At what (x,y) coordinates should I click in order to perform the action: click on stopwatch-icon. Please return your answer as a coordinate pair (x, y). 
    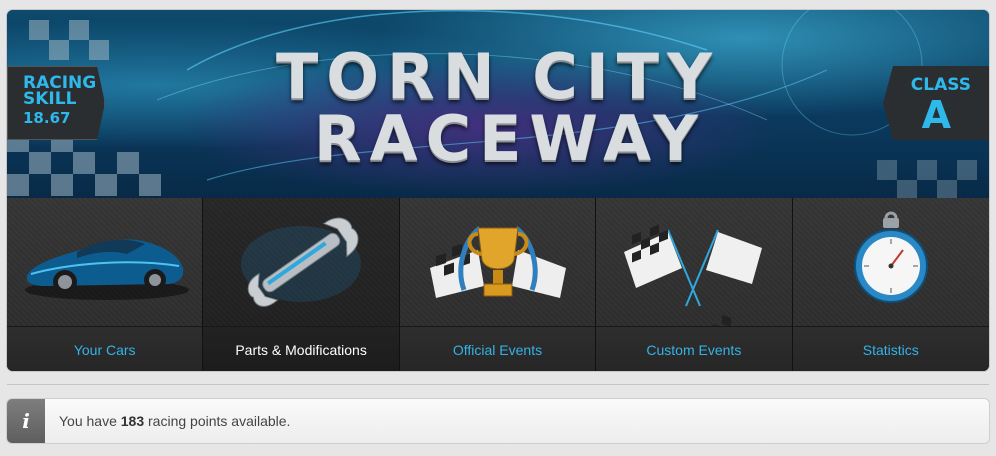
    Looking at the image, I should click on (890, 257).